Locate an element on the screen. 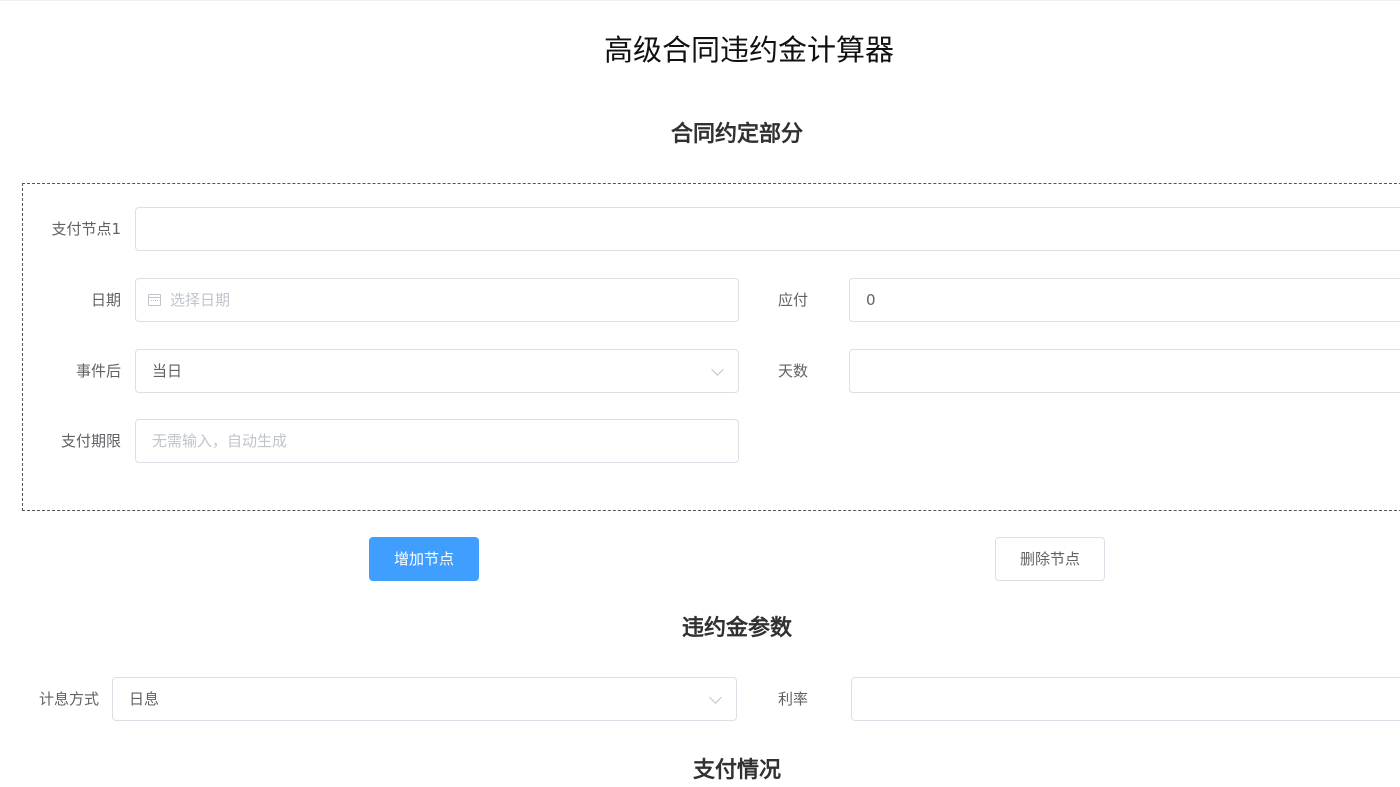 The image size is (1400, 787). contract-section-title: 合同约定部分 is located at coordinates (736, 134).